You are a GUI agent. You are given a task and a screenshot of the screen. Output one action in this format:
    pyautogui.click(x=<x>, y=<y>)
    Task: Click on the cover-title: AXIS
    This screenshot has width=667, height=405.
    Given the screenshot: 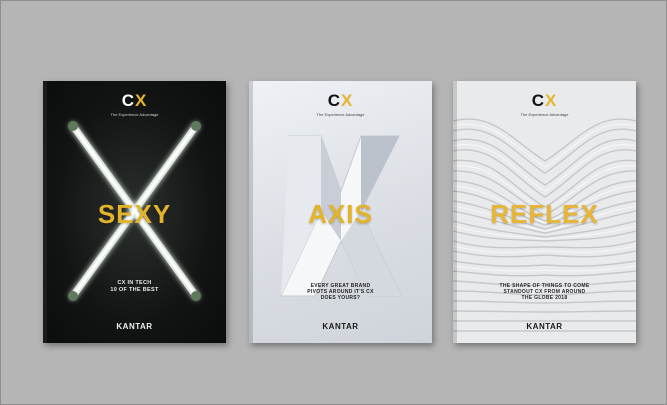 What is the action you would take?
    pyautogui.click(x=340, y=214)
    